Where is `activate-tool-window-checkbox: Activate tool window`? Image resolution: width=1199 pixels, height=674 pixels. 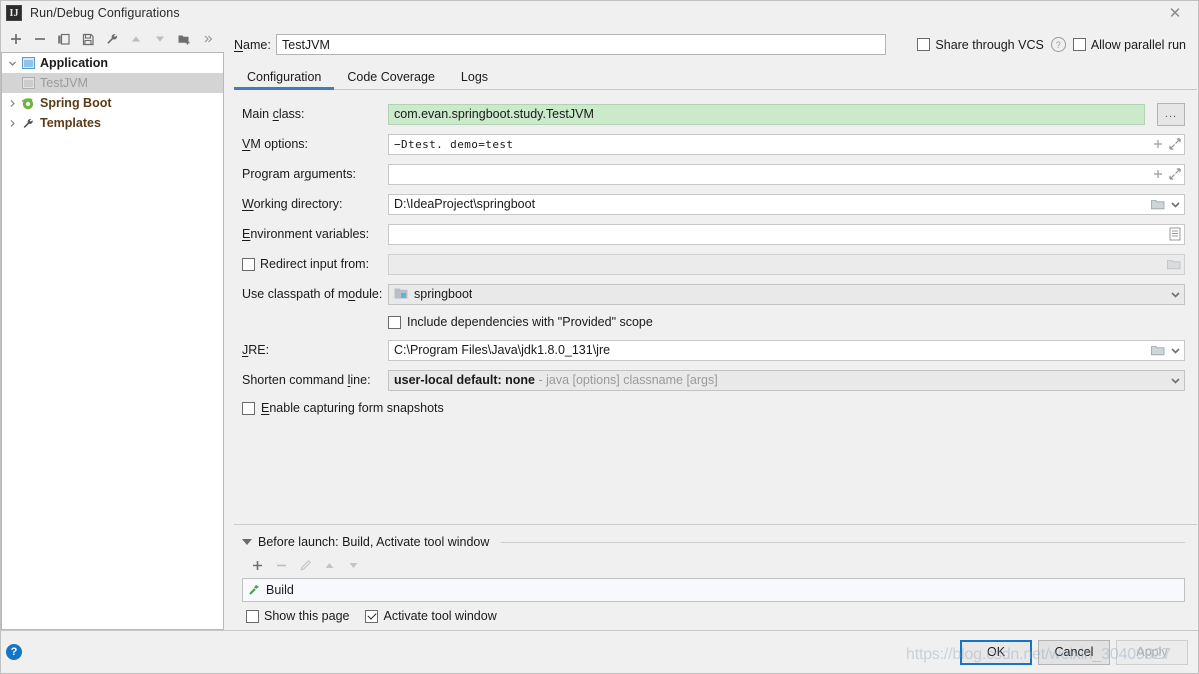
activate-tool-window-checkbox: Activate tool window is located at coordinates (431, 616).